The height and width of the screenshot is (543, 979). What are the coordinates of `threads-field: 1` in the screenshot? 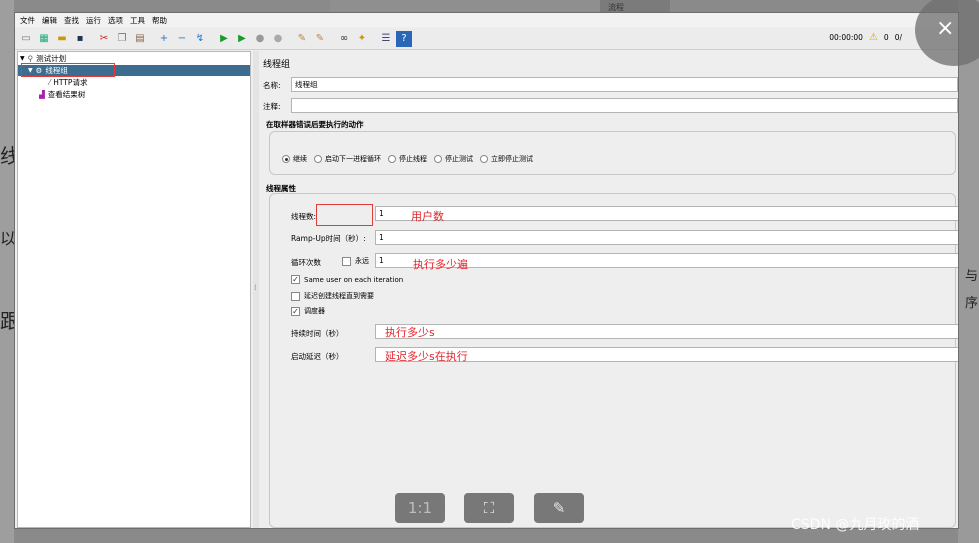 It's located at (666, 213).